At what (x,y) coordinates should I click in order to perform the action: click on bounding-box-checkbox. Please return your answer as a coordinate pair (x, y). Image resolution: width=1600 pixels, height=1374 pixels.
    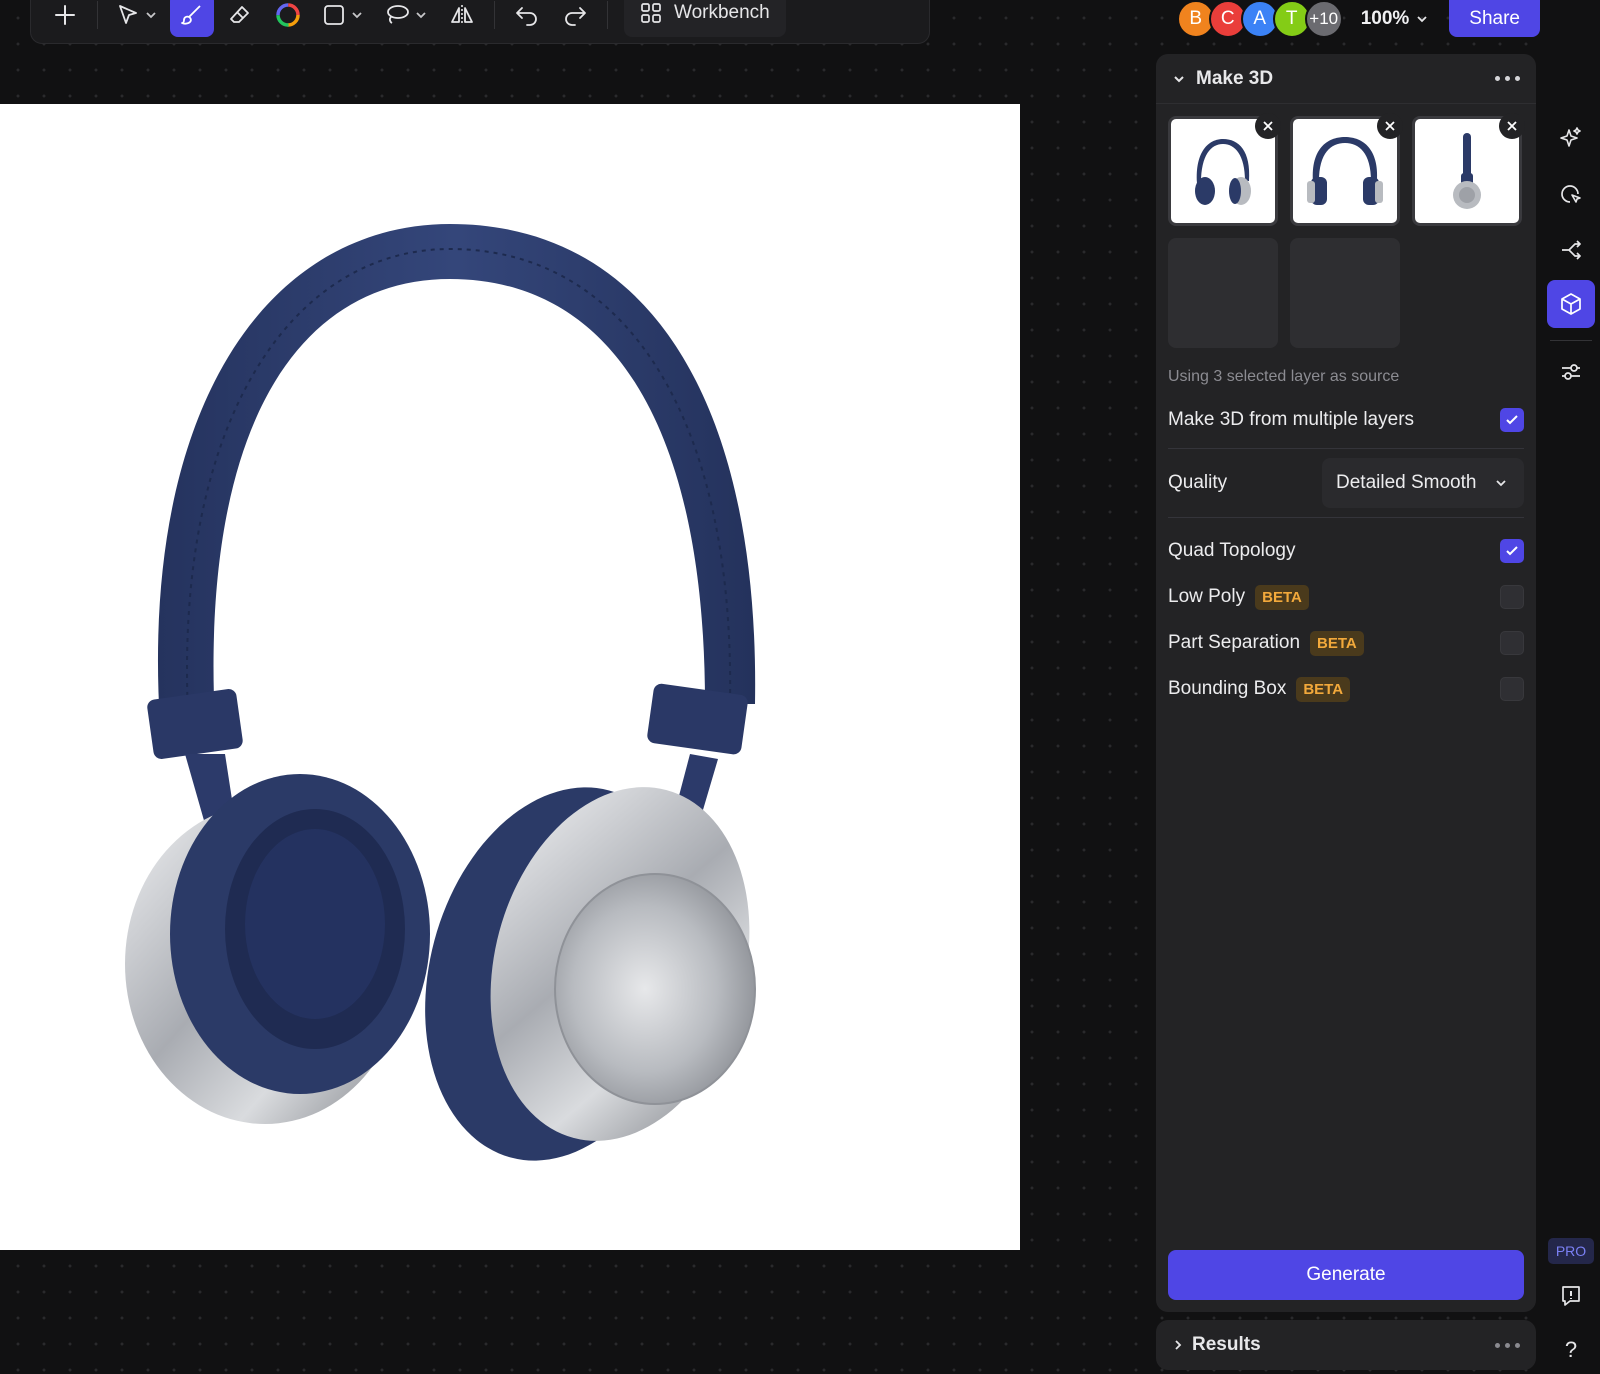
    Looking at the image, I should click on (1512, 689).